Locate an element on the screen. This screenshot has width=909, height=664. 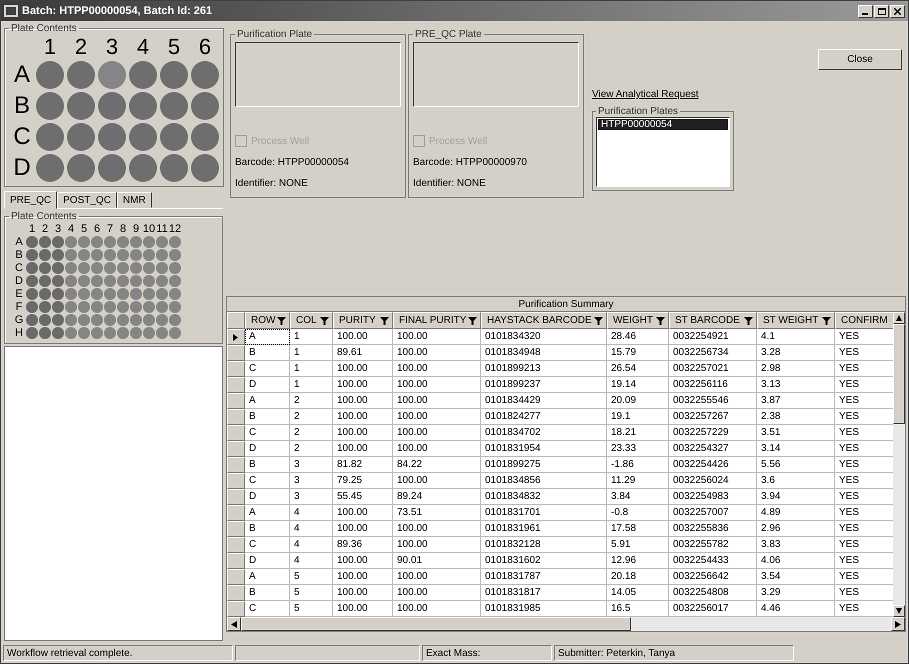
scroll-up-icon is located at coordinates (899, 318).